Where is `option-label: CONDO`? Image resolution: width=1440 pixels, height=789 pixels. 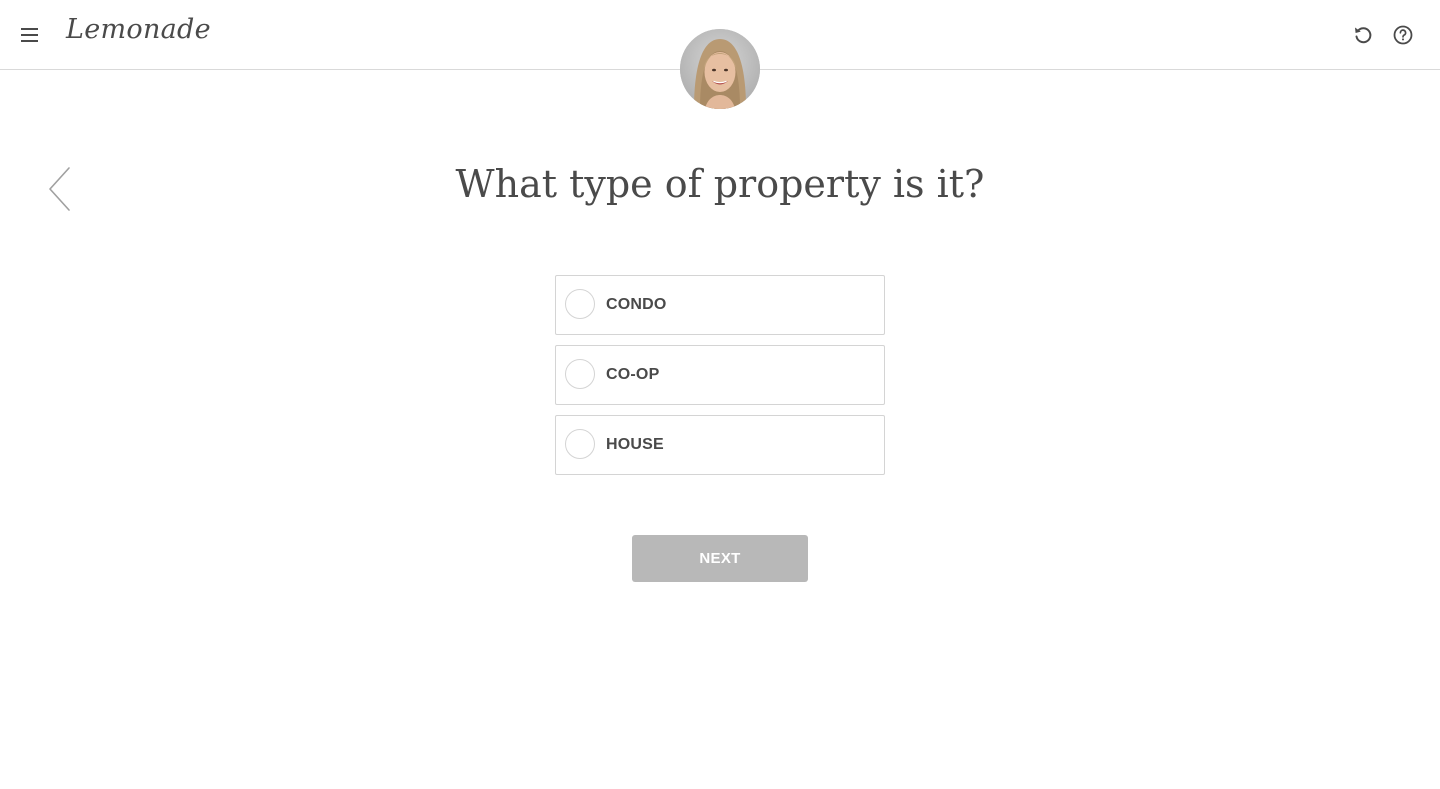 option-label: CONDO is located at coordinates (636, 304).